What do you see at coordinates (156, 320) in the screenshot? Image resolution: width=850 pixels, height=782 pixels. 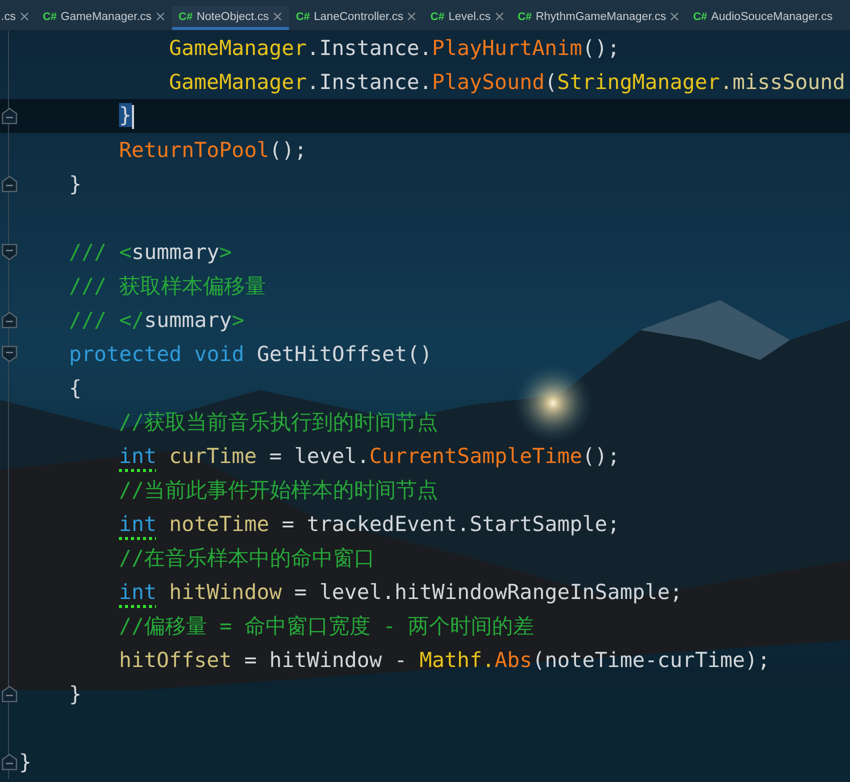 I see `code-line: /// </summary>` at bounding box center [156, 320].